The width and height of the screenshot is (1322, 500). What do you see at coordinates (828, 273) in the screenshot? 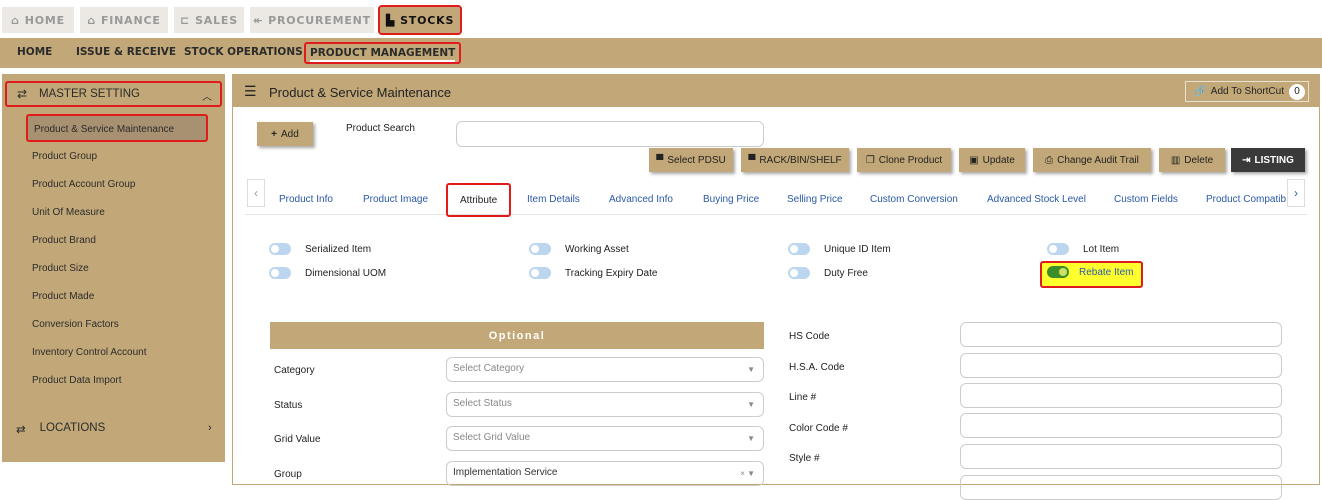
I see `toggle-duty-free: Duty Free` at bounding box center [828, 273].